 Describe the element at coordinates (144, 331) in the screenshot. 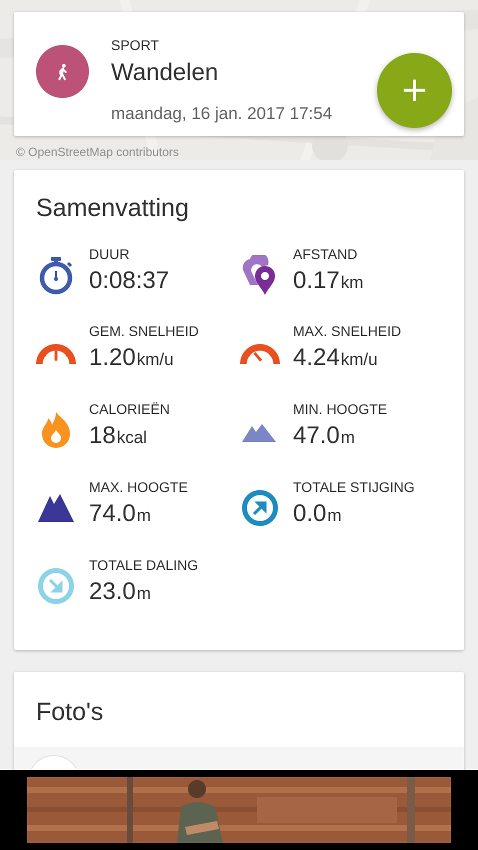

I see `stat-label: GEM. SNELHEID` at that location.